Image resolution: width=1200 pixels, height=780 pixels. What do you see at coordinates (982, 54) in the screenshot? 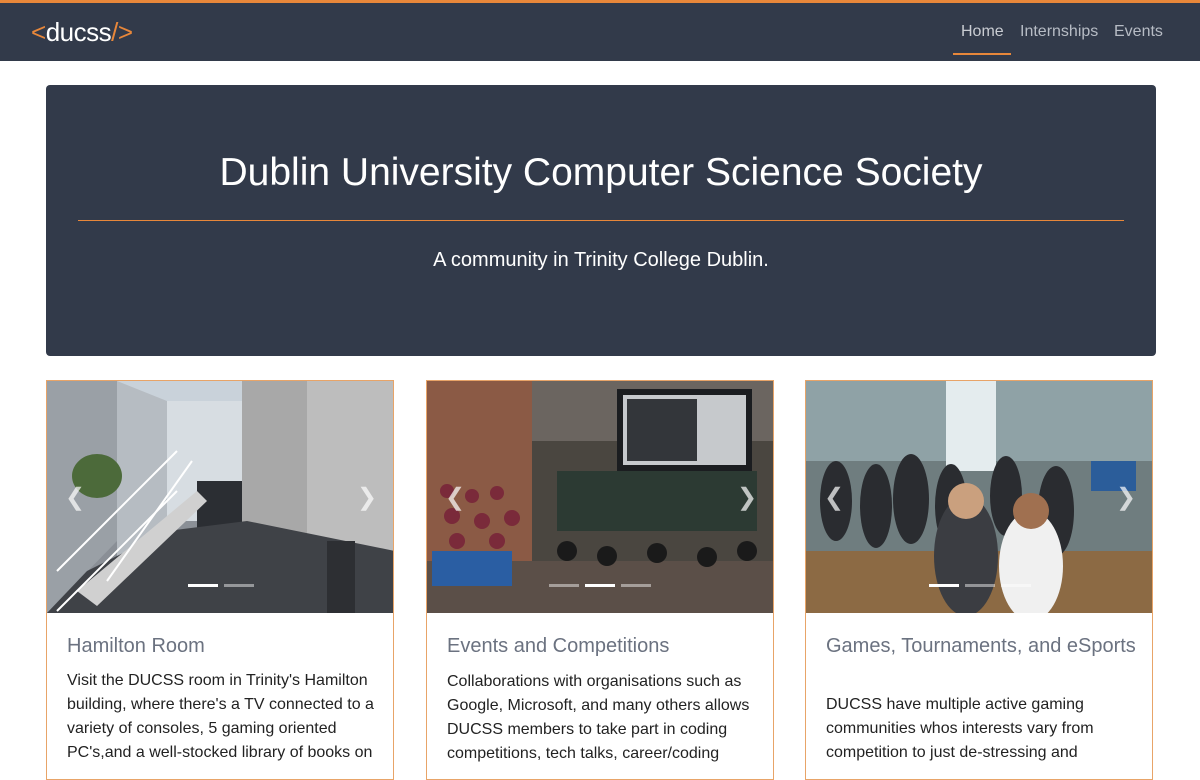
I see `nav-active-indicator` at bounding box center [982, 54].